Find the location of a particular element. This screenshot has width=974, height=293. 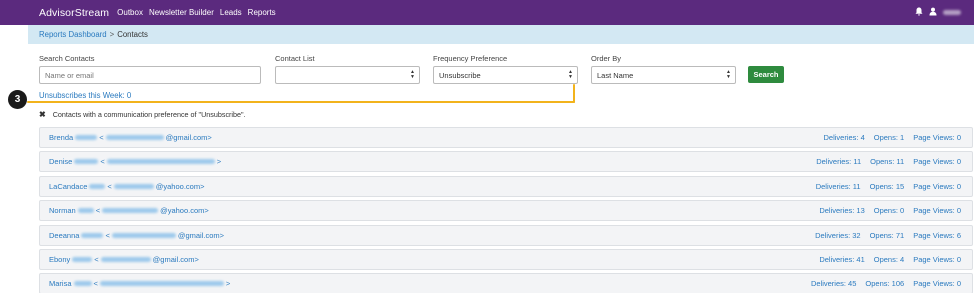

contact-stats: Deliveries: 11 Opens: 15 Page Views: 0 is located at coordinates (888, 186).